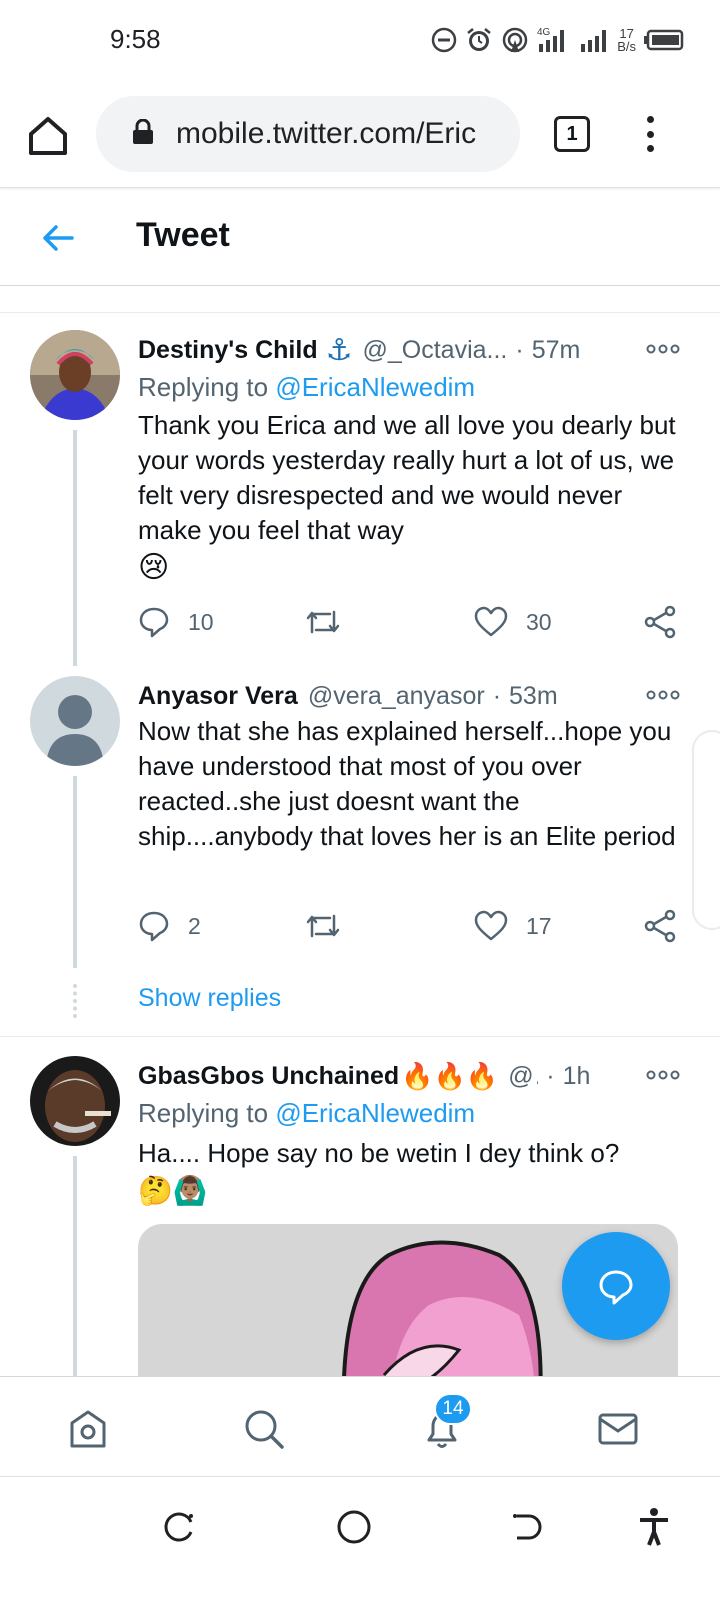 The width and height of the screenshot is (720, 1600). What do you see at coordinates (183, 235) in the screenshot?
I see `page-title: Tweet` at bounding box center [183, 235].